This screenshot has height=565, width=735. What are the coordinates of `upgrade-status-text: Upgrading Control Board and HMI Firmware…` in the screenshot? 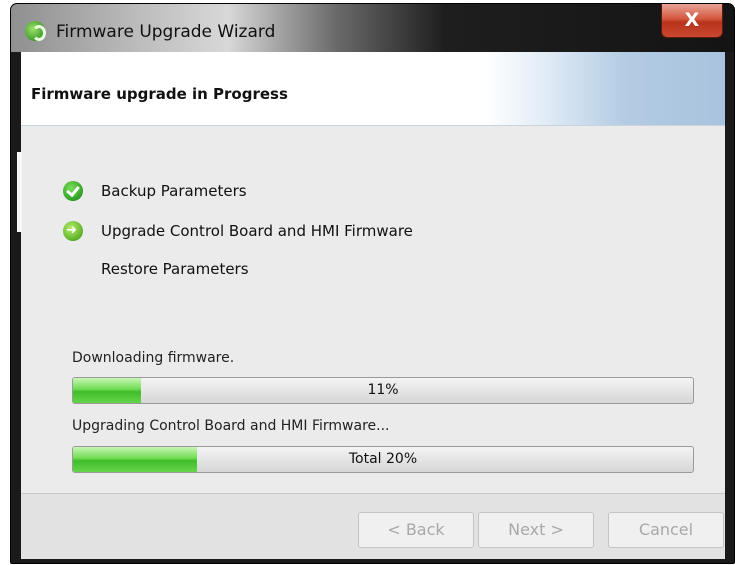 It's located at (231, 426).